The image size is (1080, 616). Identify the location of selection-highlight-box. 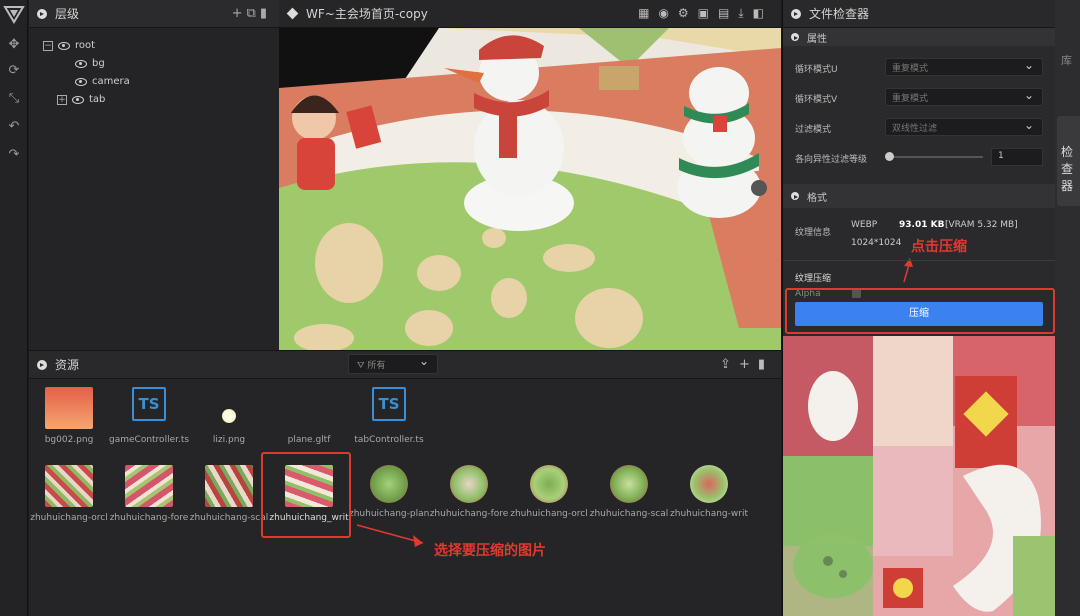
(306, 495).